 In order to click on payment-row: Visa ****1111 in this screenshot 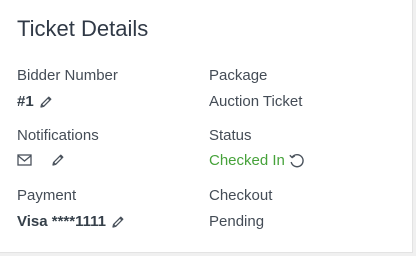, I will do `click(71, 222)`.